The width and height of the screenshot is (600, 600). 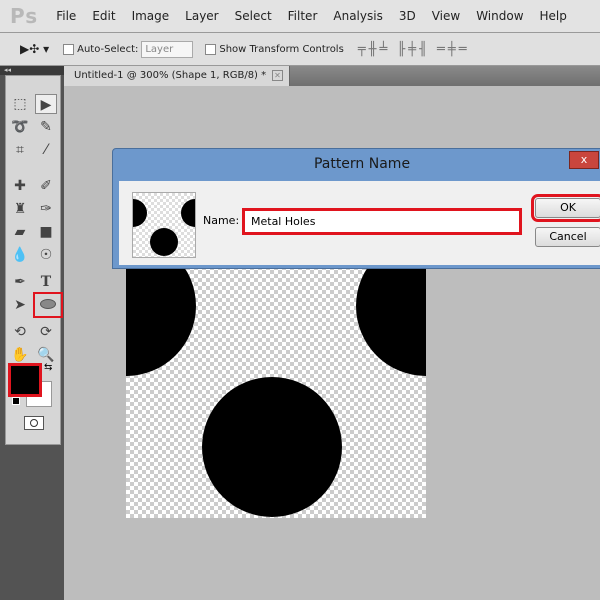 I want to click on lasso-tool-icon: ➰, so click(x=20, y=127).